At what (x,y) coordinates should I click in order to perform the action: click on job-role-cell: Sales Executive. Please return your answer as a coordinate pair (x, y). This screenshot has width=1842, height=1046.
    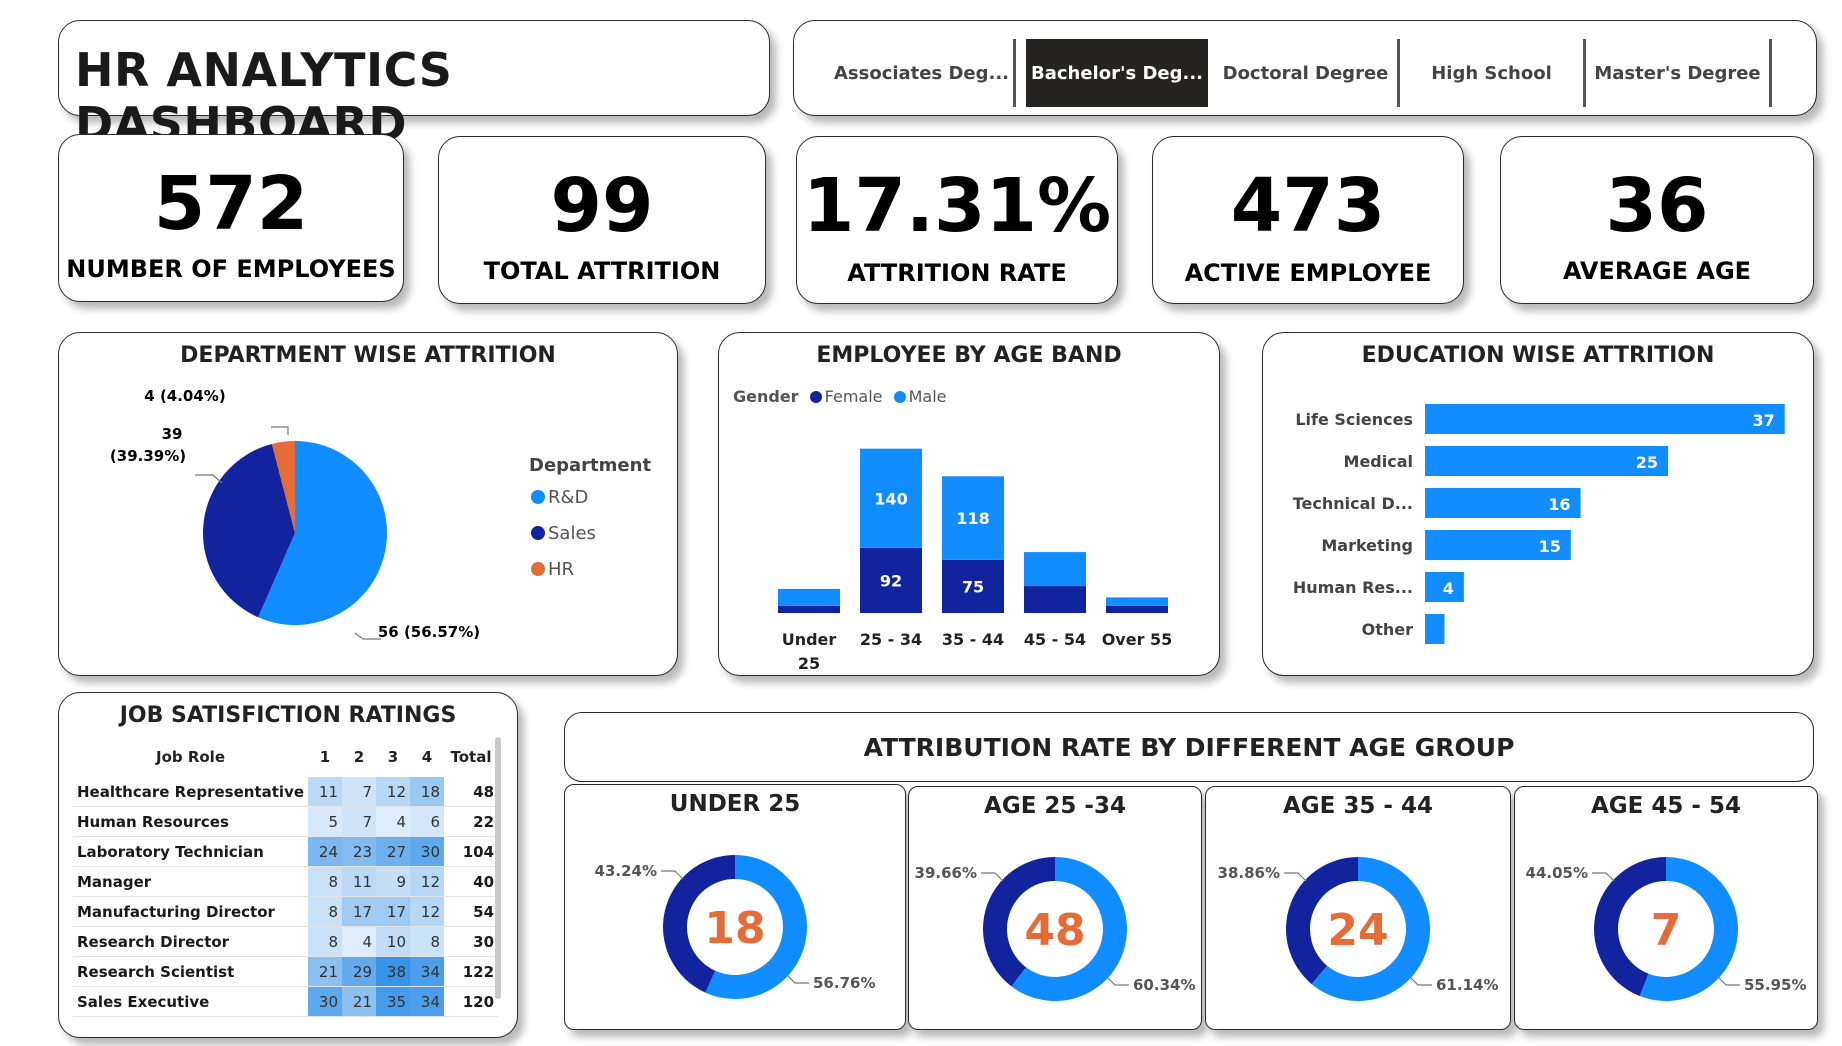
    Looking at the image, I should click on (191, 1001).